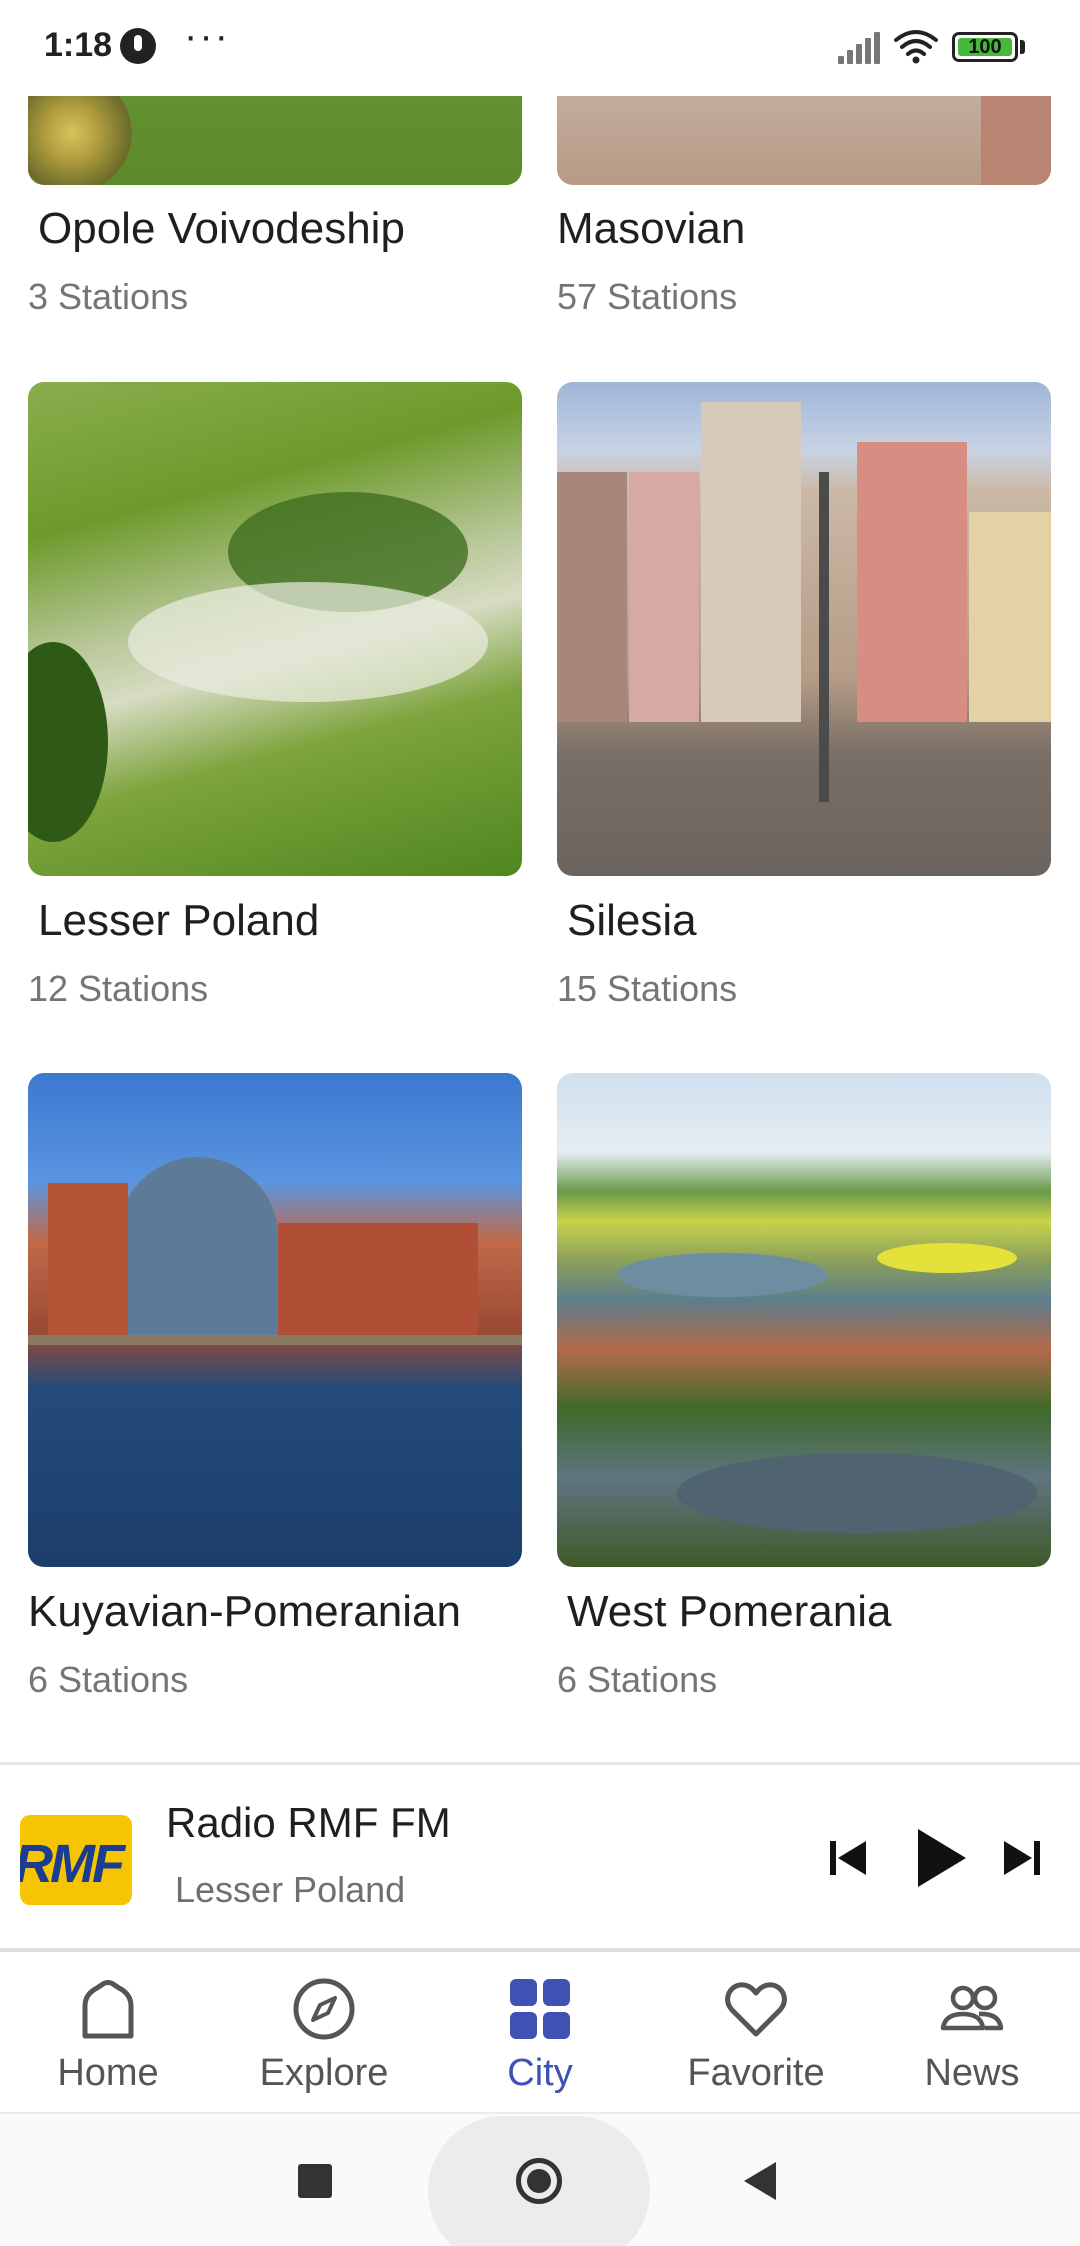 The image size is (1080, 2246). I want to click on region-card-kuyavian-pomeranian: Kuyavian-Pomeranian 6 Stations, so click(275, 1393).